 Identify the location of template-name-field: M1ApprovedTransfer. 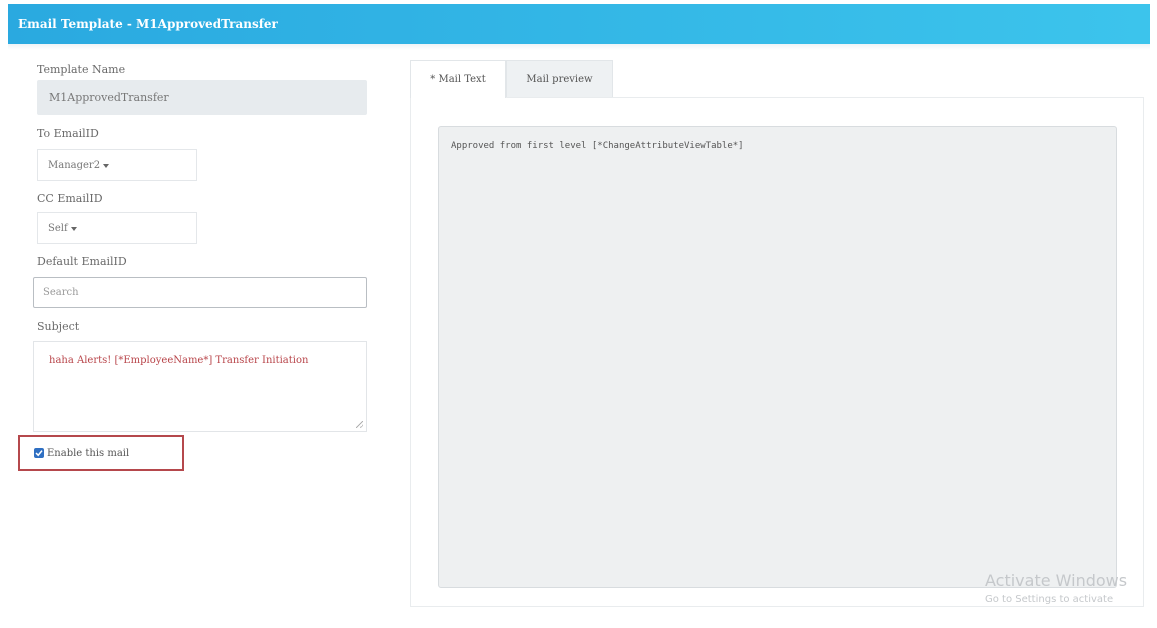
(202, 97).